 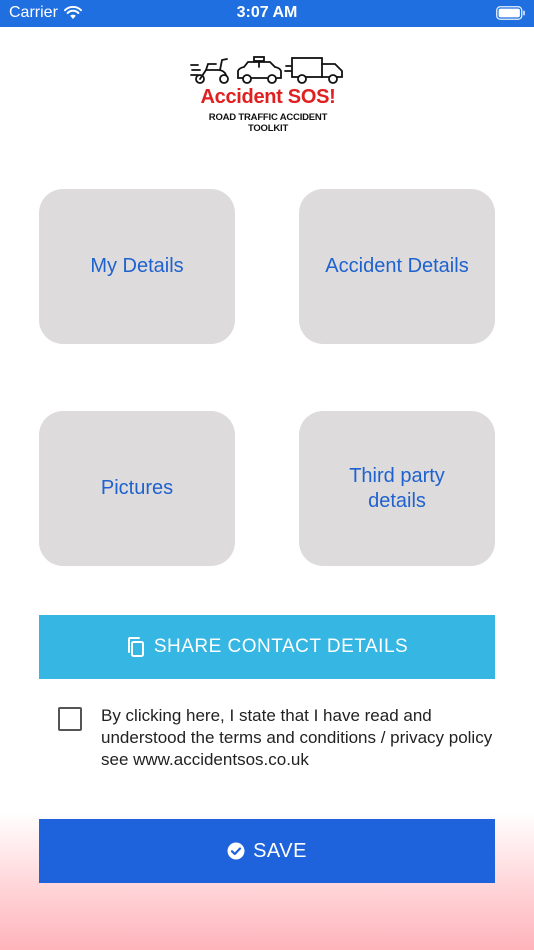 I want to click on share-contact-details-button: SHARE CONTACT DETAILS, so click(x=267, y=647).